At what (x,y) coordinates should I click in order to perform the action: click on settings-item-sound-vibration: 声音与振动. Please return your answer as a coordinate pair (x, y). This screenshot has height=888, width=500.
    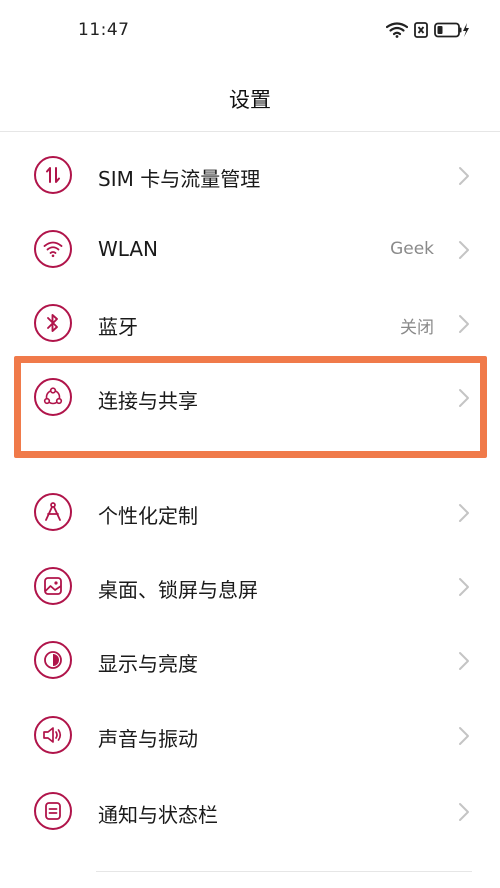
    Looking at the image, I should click on (250, 736).